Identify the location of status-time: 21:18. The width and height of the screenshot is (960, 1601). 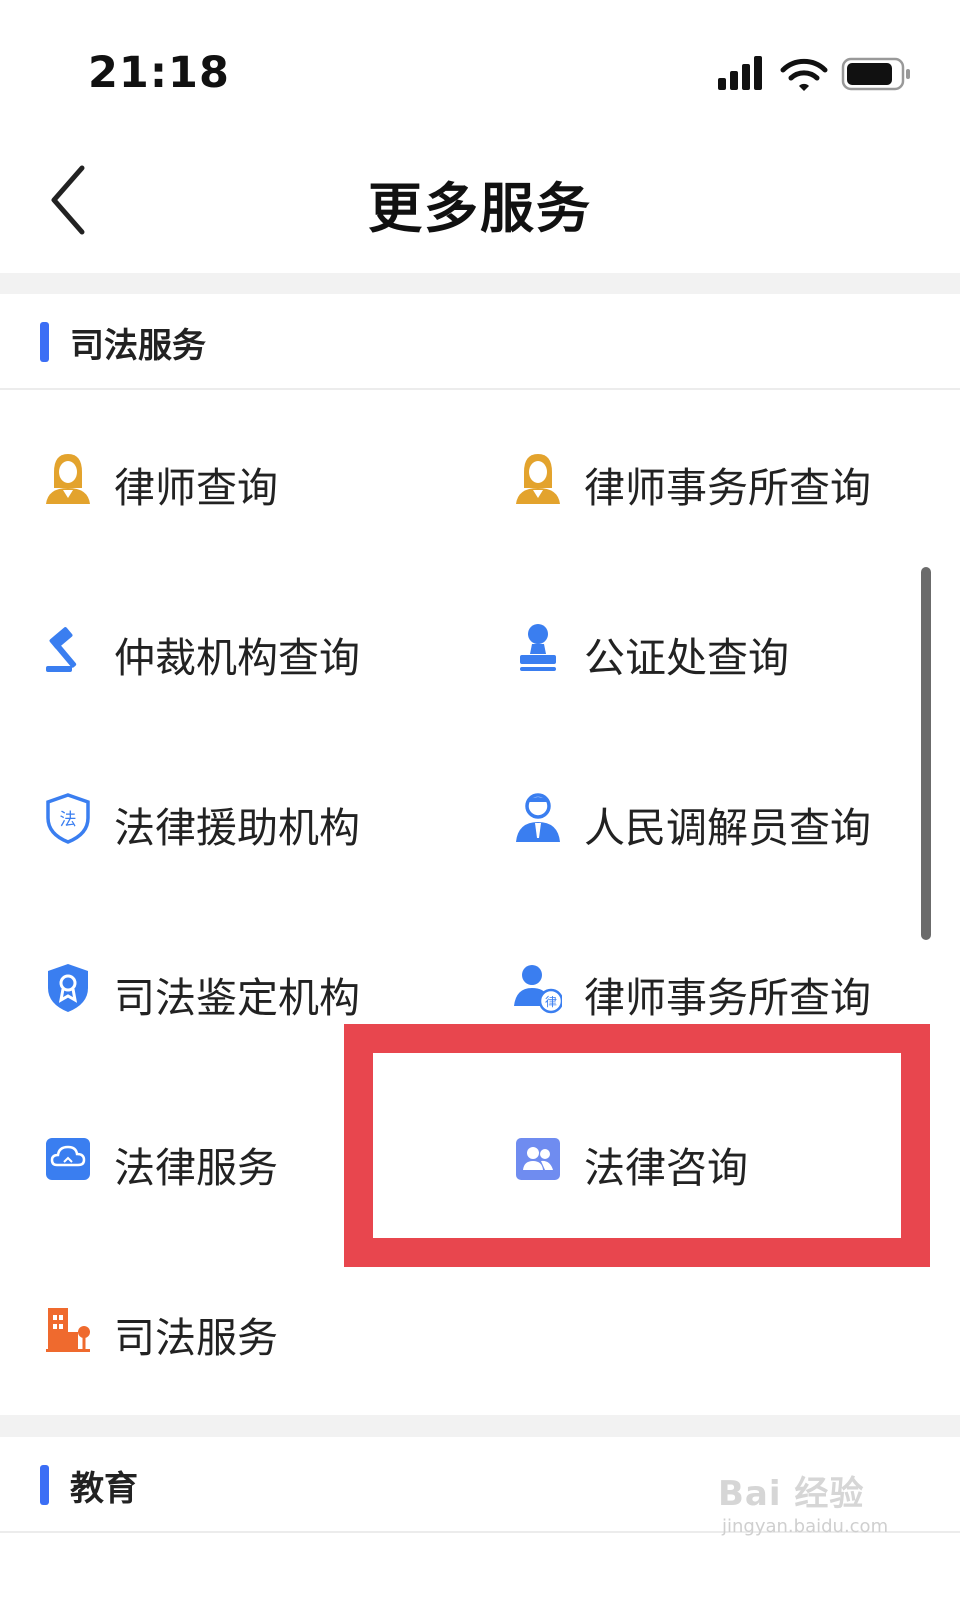
(159, 73).